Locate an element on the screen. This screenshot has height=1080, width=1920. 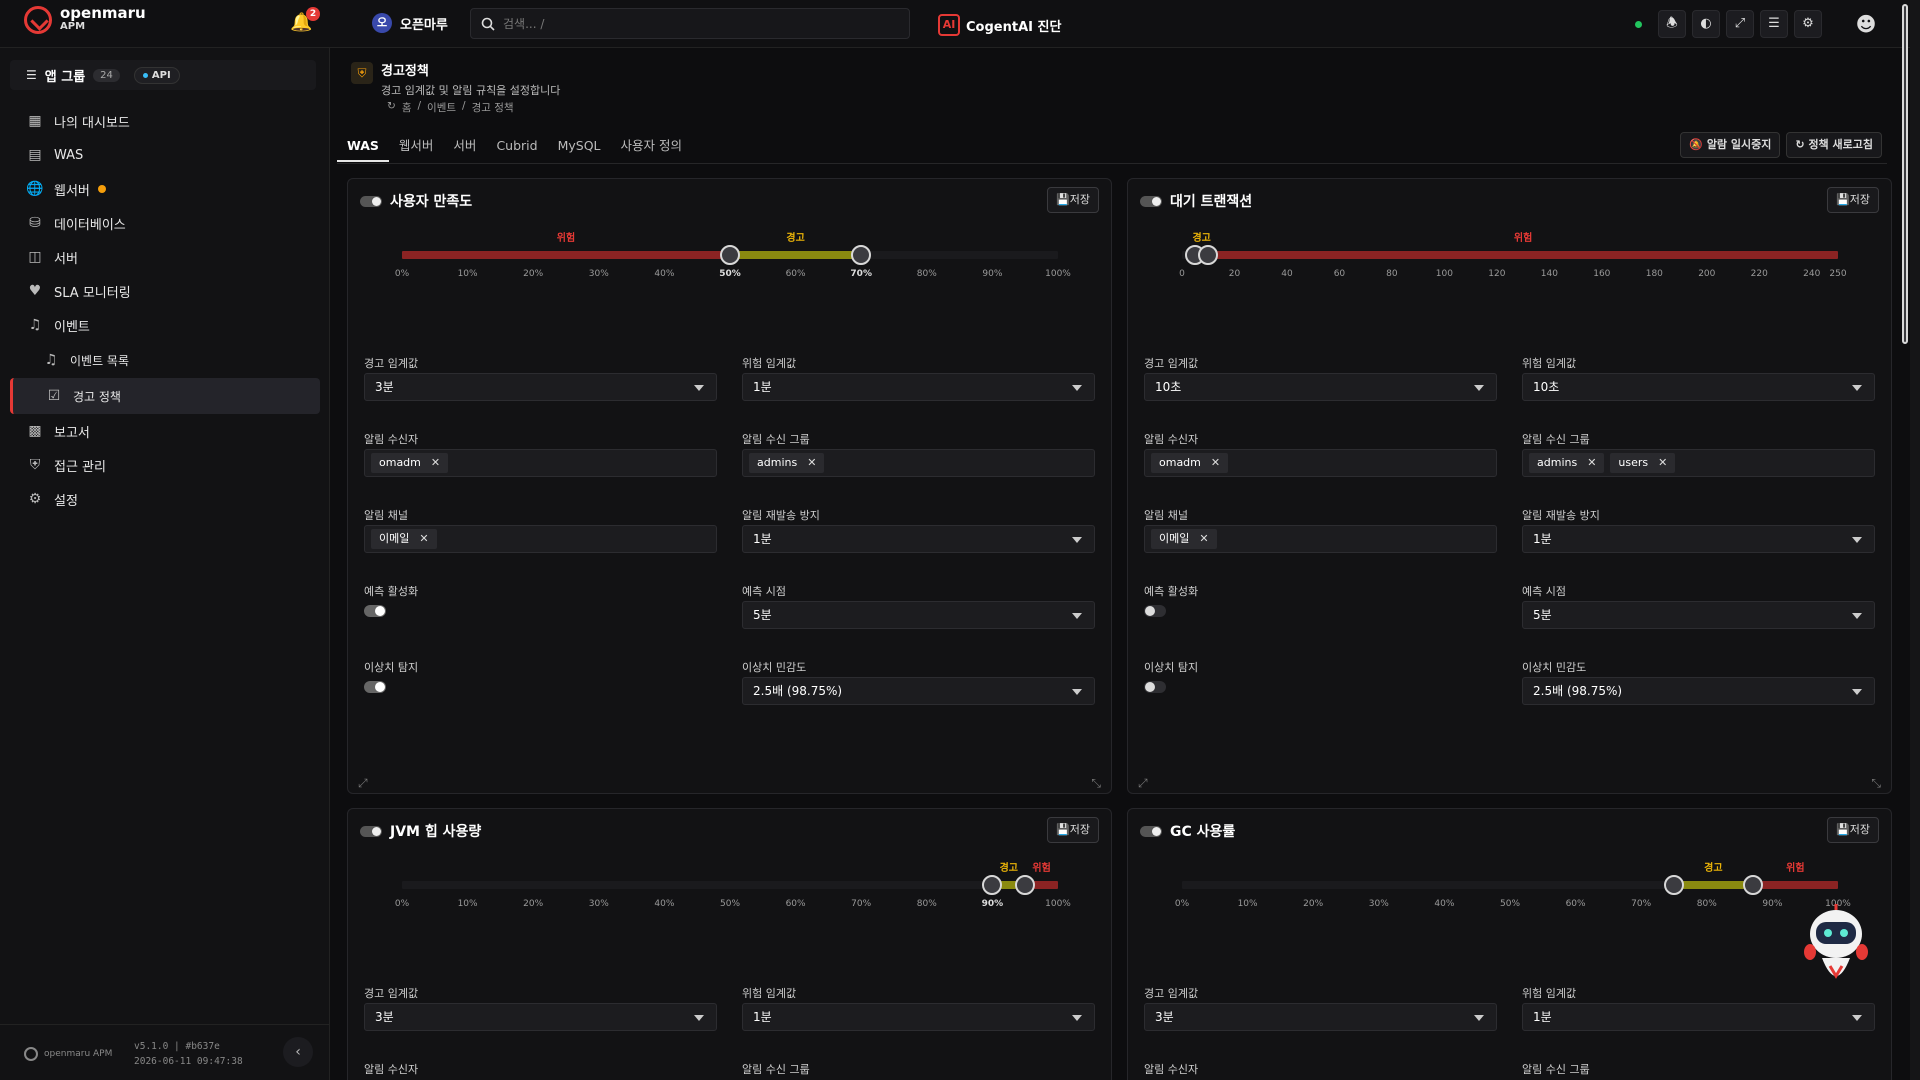
sidebar-item-reports: ▩ 보고서 is located at coordinates (165, 431).